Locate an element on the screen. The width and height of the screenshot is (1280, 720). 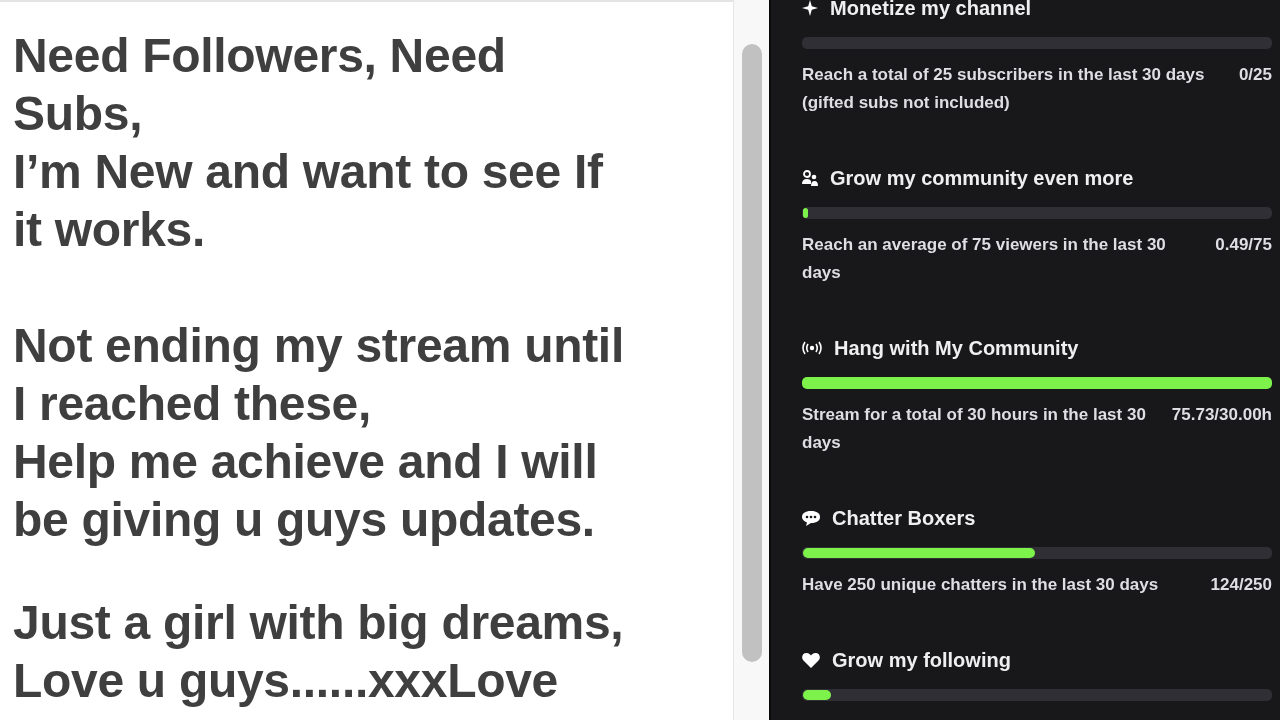
scrollbar-track is located at coordinates (751, 360).